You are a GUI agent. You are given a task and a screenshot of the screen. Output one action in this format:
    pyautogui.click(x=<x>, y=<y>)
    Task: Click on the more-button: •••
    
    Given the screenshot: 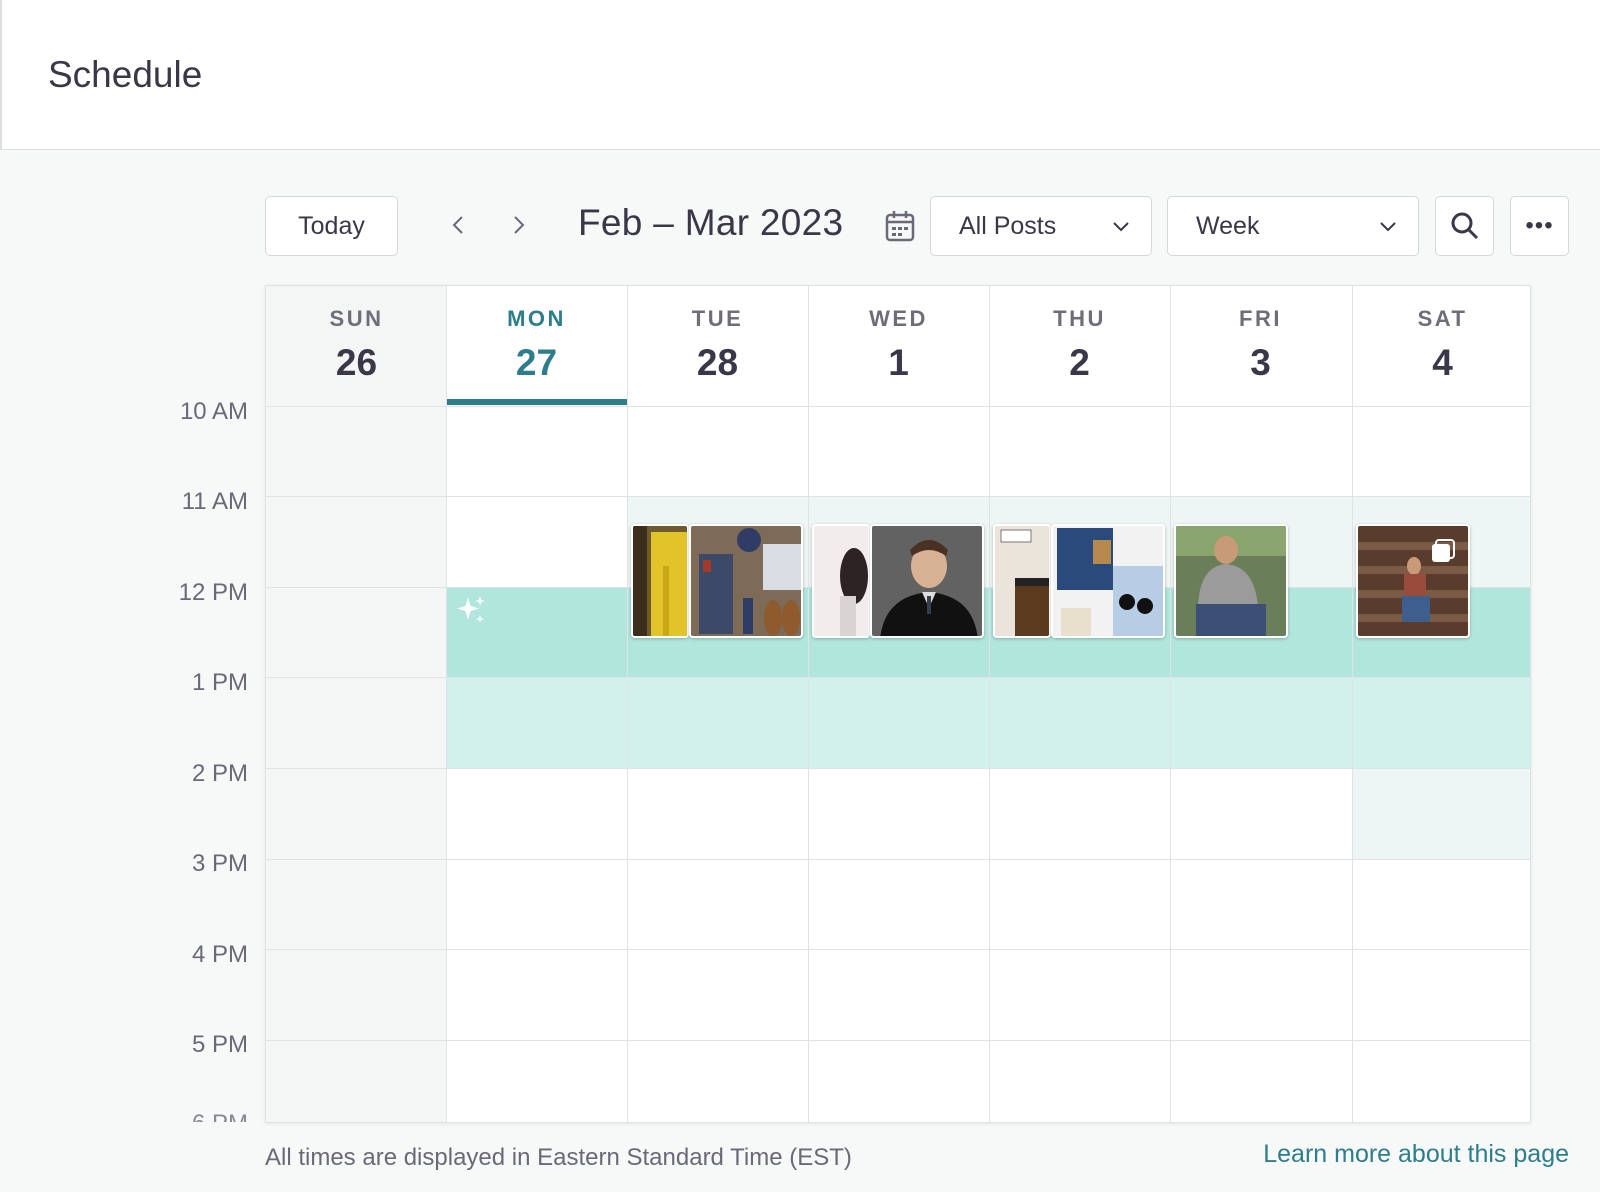 What is the action you would take?
    pyautogui.click(x=1539, y=226)
    